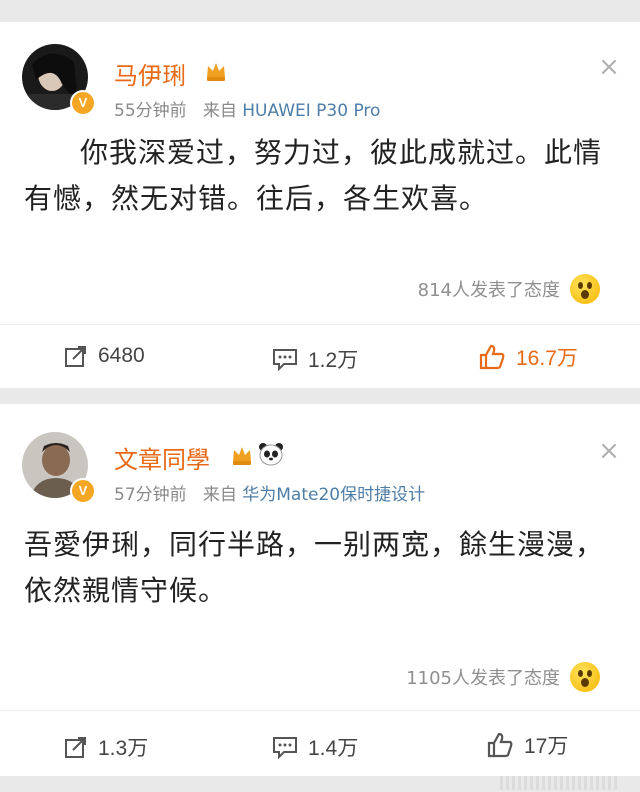 This screenshot has width=640, height=792. I want to click on watermark, so click(560, 783).